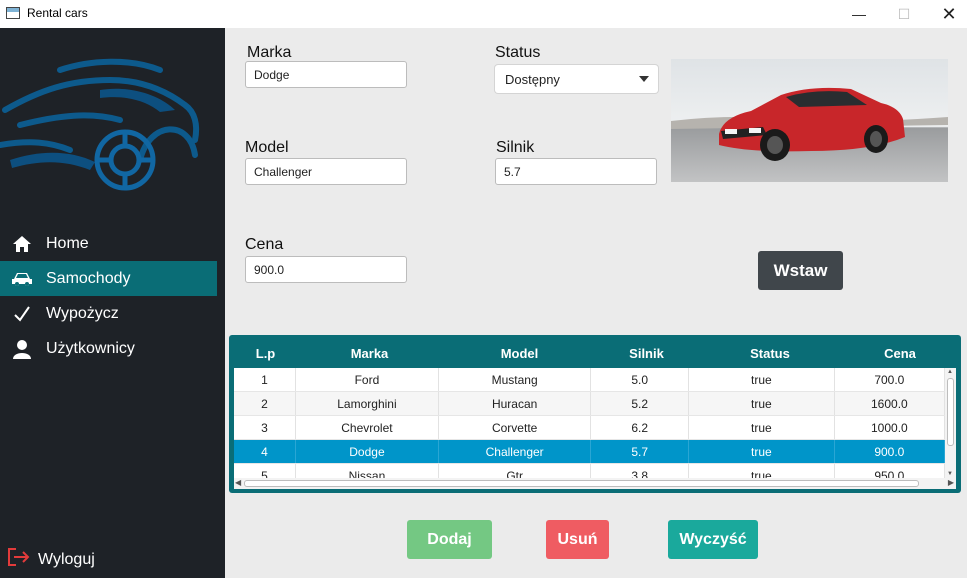 The width and height of the screenshot is (967, 578). I want to click on silnik-label: Silnik, so click(515, 147).